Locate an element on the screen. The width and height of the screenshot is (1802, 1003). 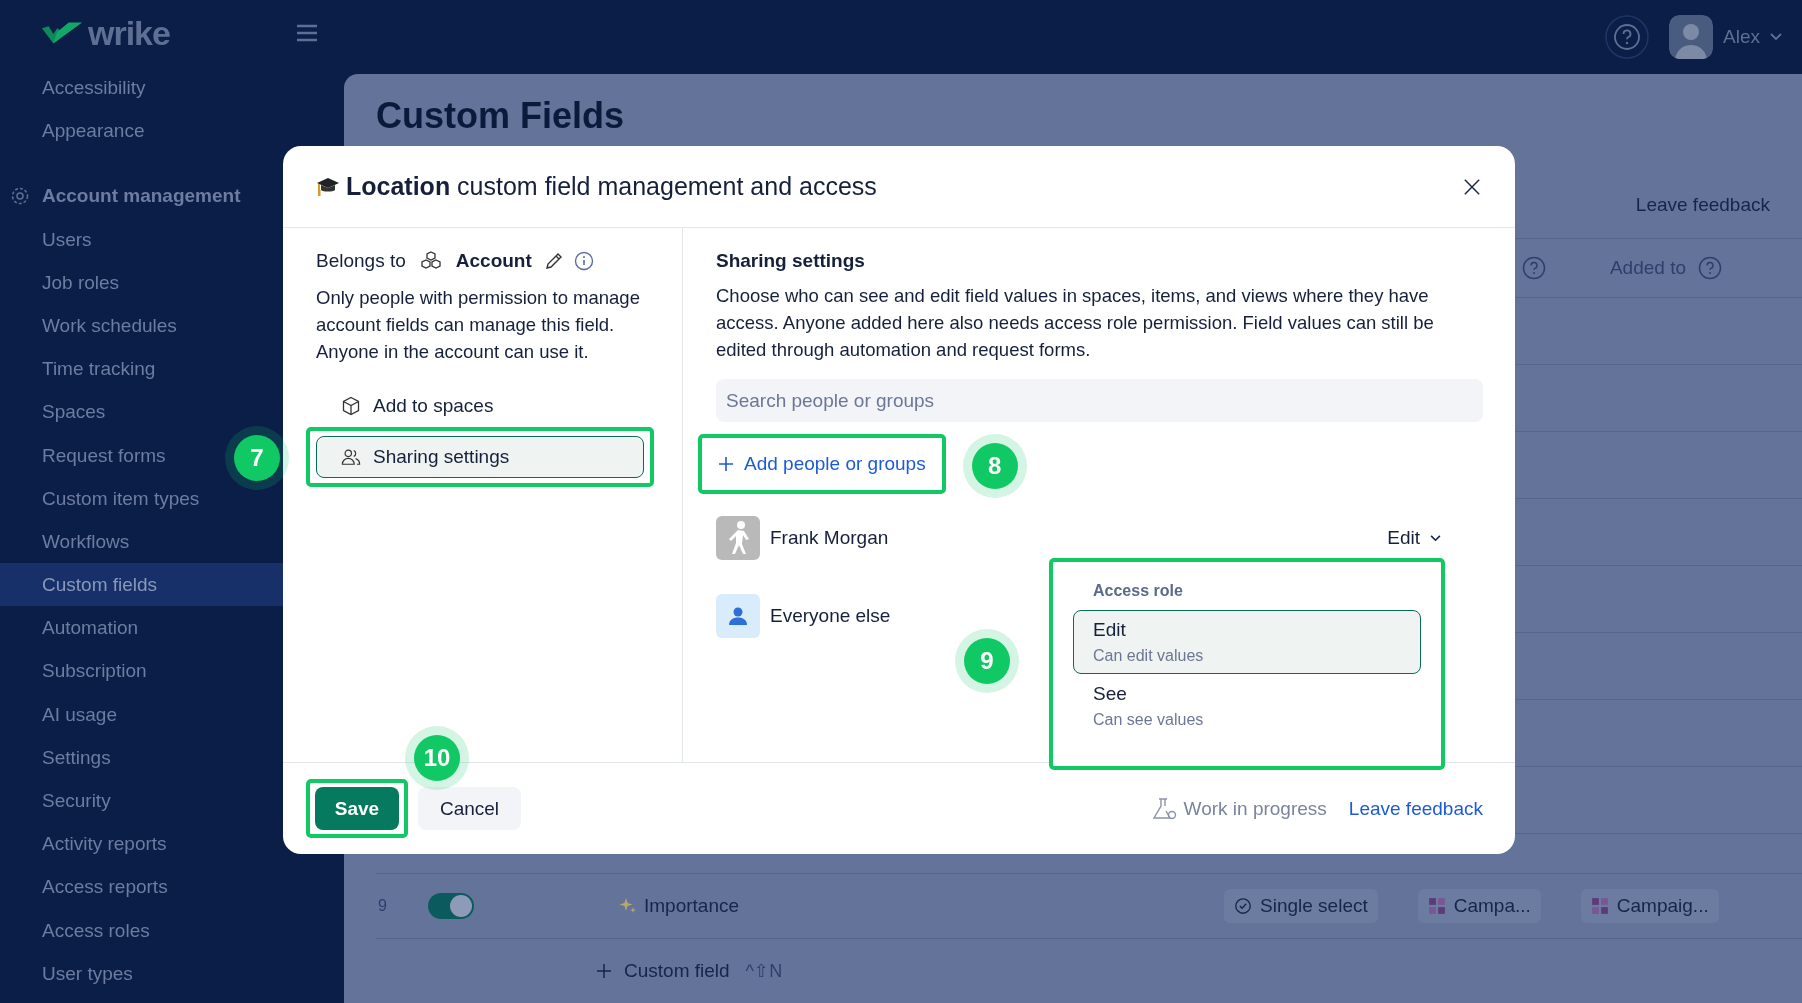
dialog-description: Only people with permission to manage account fields can manage this field. Anyone in the account can use it. is located at coordinates (478, 325).